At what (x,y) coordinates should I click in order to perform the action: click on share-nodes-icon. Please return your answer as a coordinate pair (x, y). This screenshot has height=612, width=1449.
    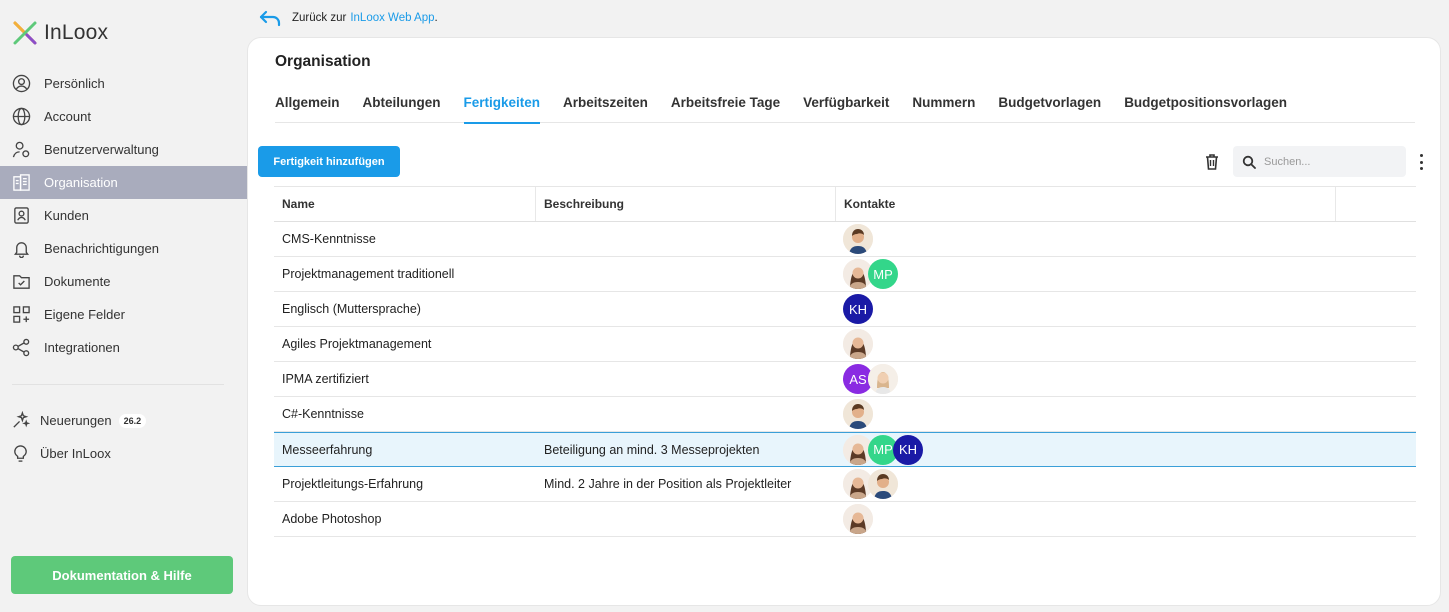
    Looking at the image, I should click on (21, 348).